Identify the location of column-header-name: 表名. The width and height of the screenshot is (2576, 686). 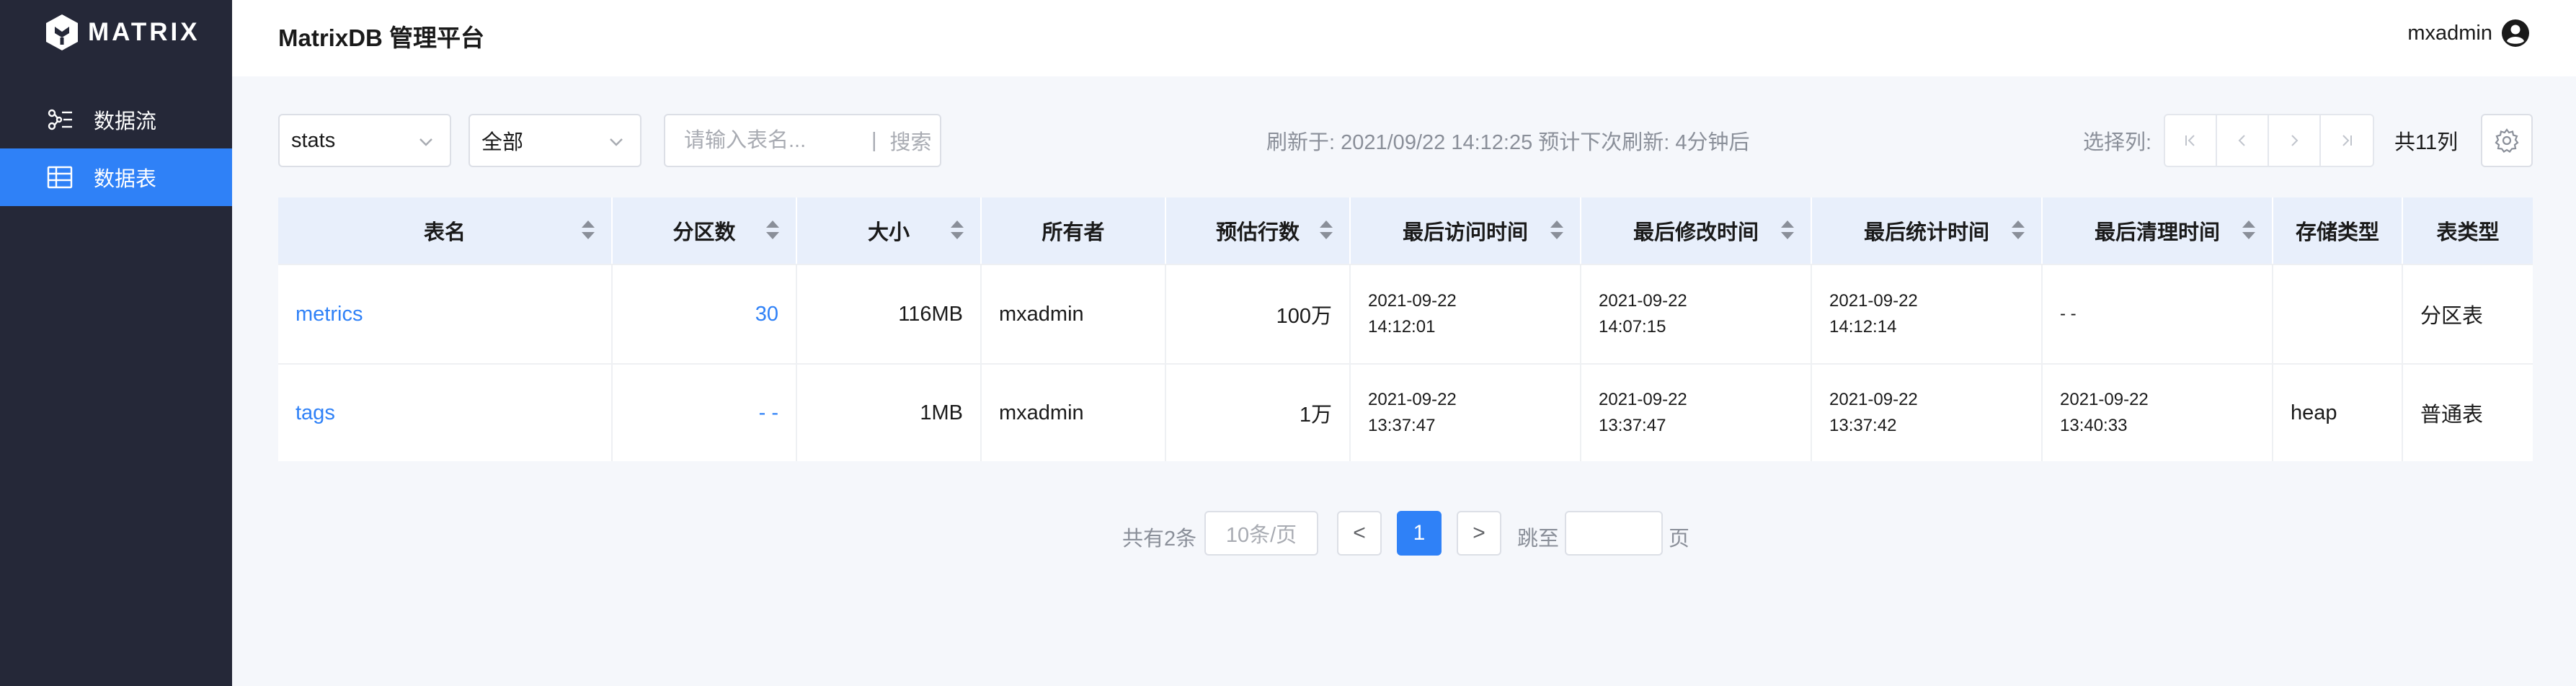
(445, 230).